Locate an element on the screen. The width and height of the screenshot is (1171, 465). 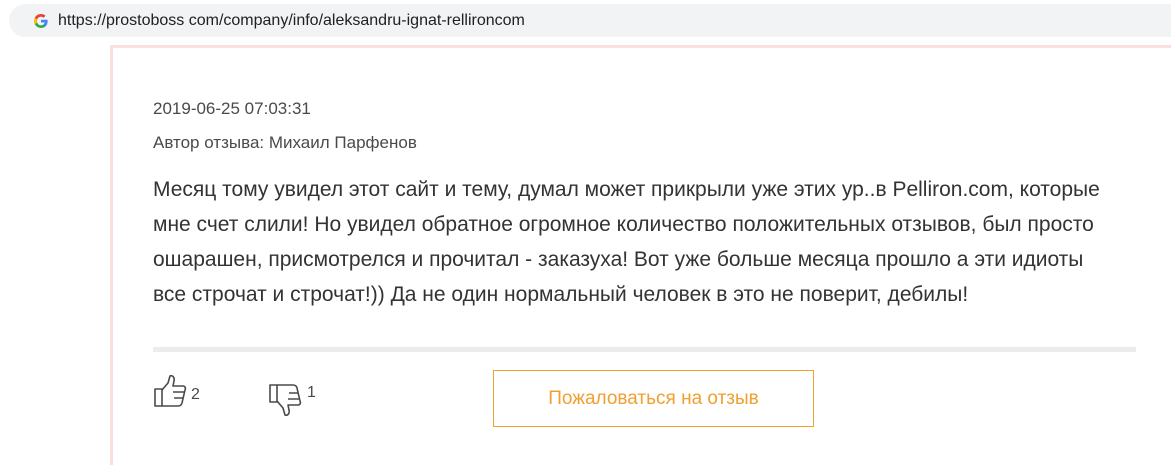
report-review-button: Пожаловаться на отзыв is located at coordinates (653, 398).